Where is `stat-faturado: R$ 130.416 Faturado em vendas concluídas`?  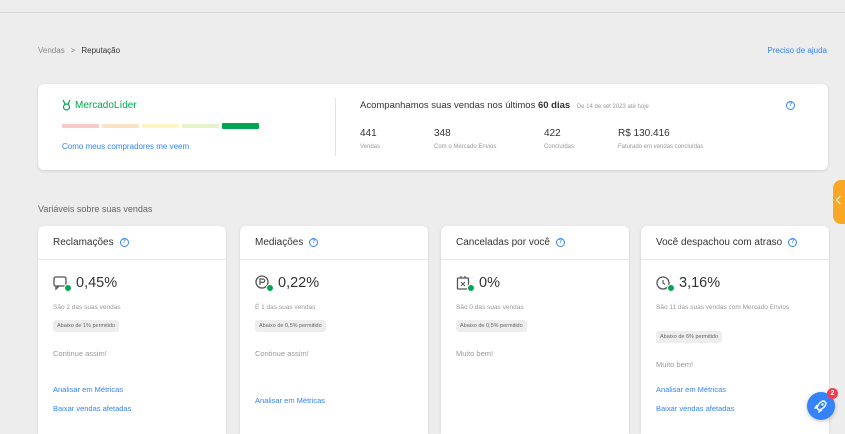
stat-faturado: R$ 130.416 Faturado em vendas concluídas is located at coordinates (660, 139).